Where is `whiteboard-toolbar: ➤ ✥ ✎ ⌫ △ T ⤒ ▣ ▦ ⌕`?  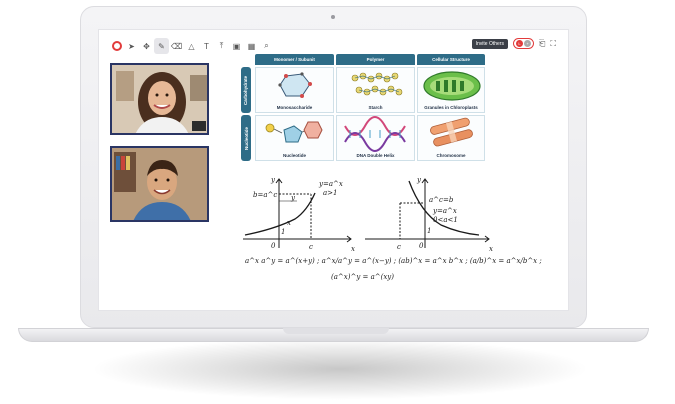 whiteboard-toolbar: ➤ ✥ ✎ ⌫ △ T ⤒ ▣ ▦ ⌕ is located at coordinates (191, 46).